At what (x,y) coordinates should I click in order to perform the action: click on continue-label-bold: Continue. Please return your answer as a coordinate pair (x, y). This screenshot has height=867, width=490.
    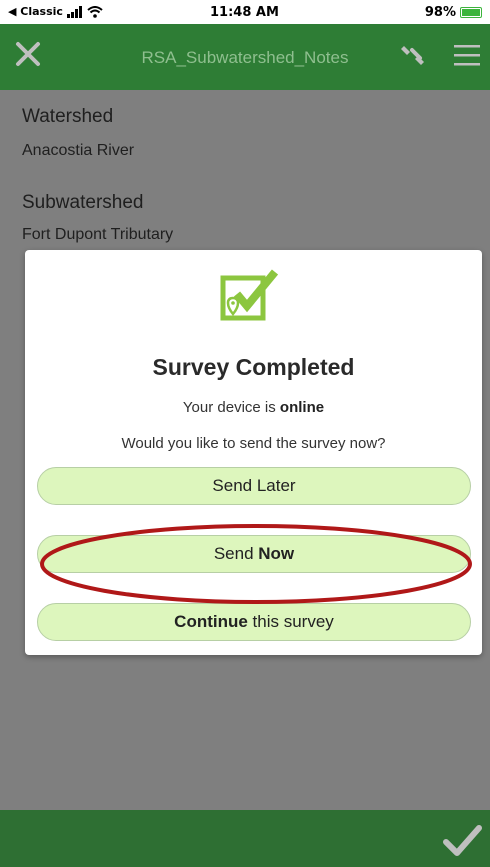
    Looking at the image, I should click on (211, 621).